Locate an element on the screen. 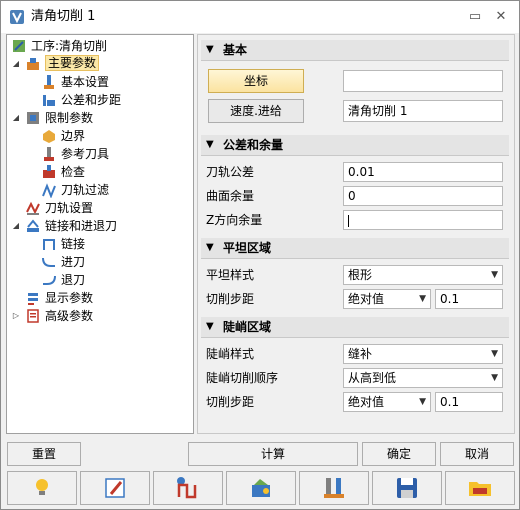 The image size is (520, 510). bulb-icon is located at coordinates (42, 487).